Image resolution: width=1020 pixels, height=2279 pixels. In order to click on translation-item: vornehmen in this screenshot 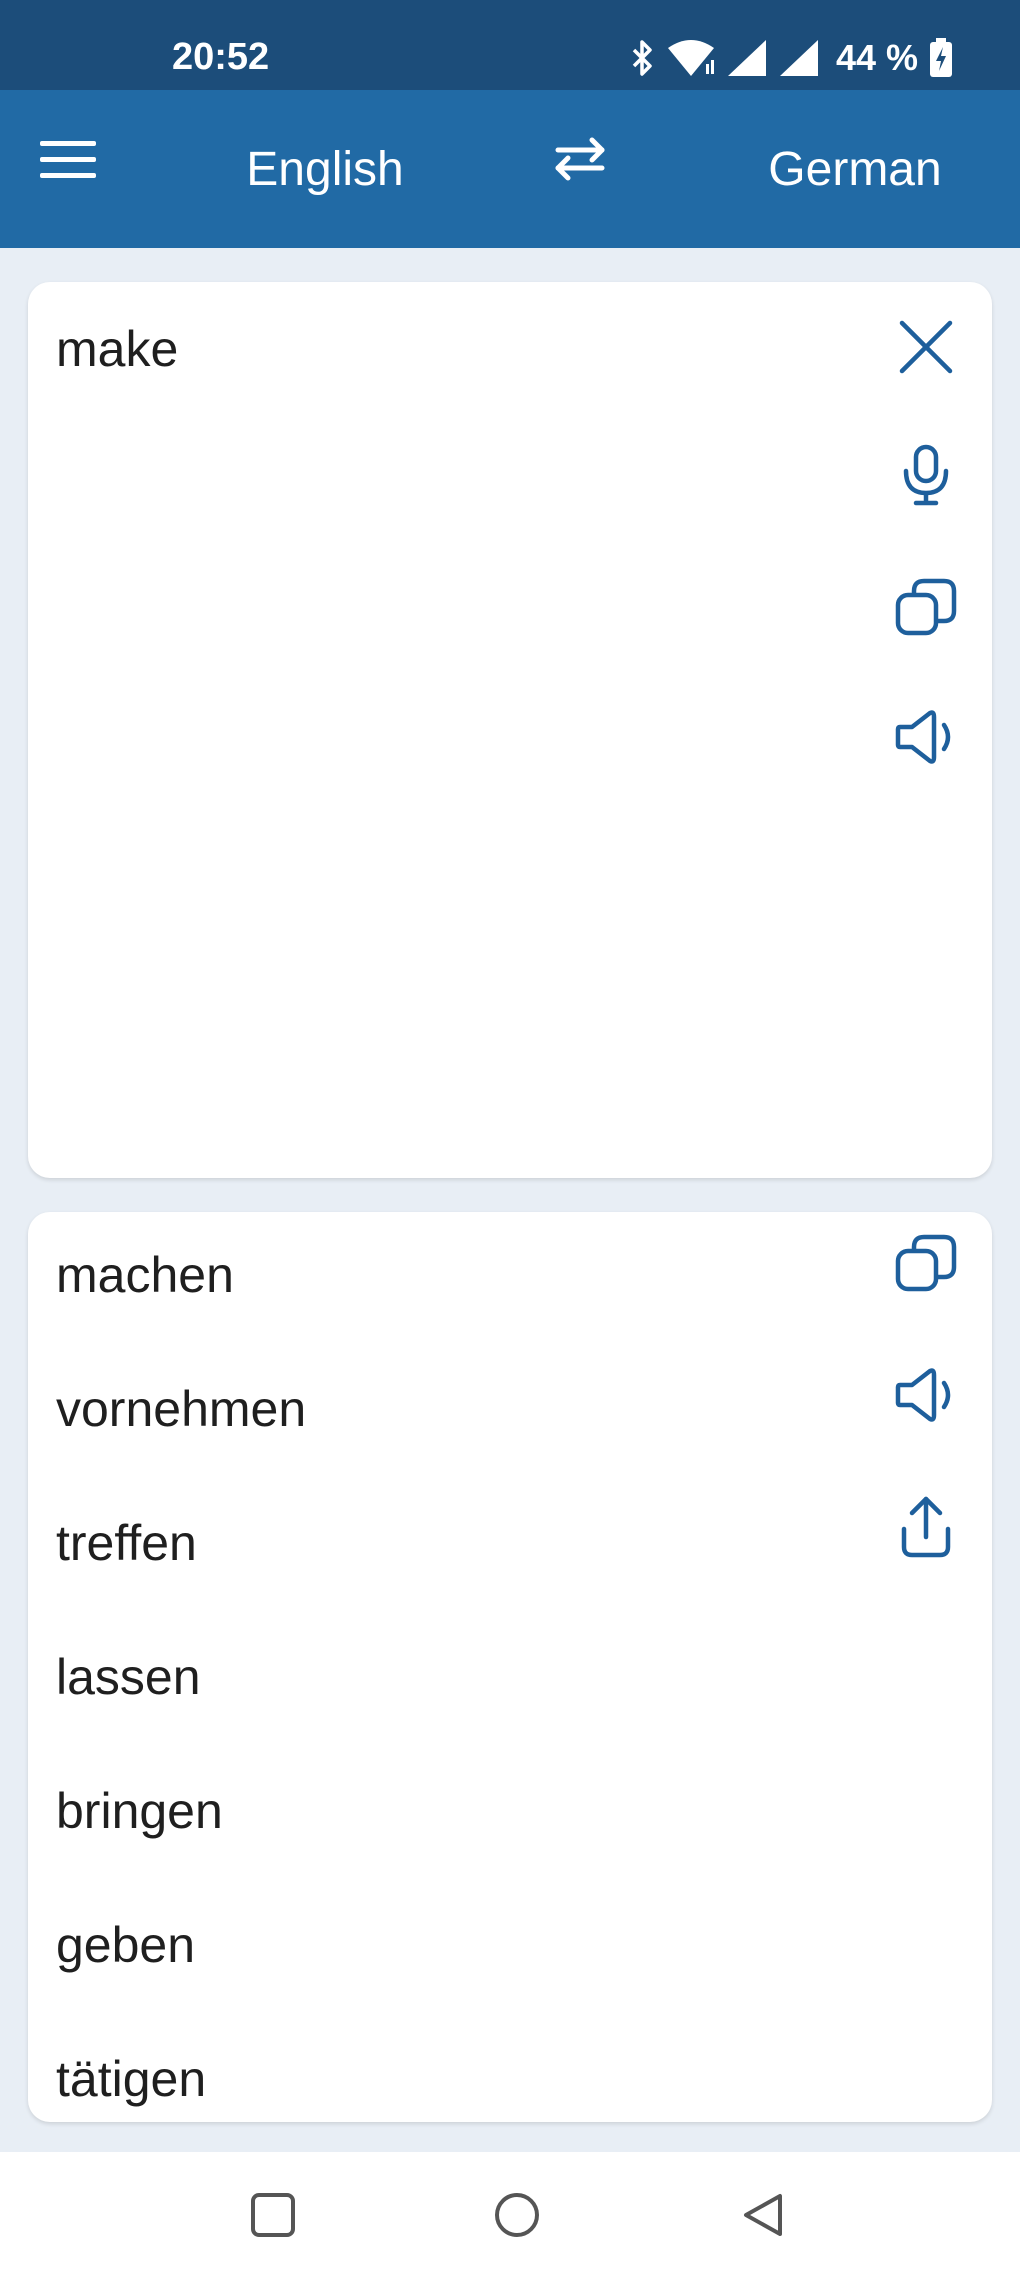, I will do `click(181, 1451)`.